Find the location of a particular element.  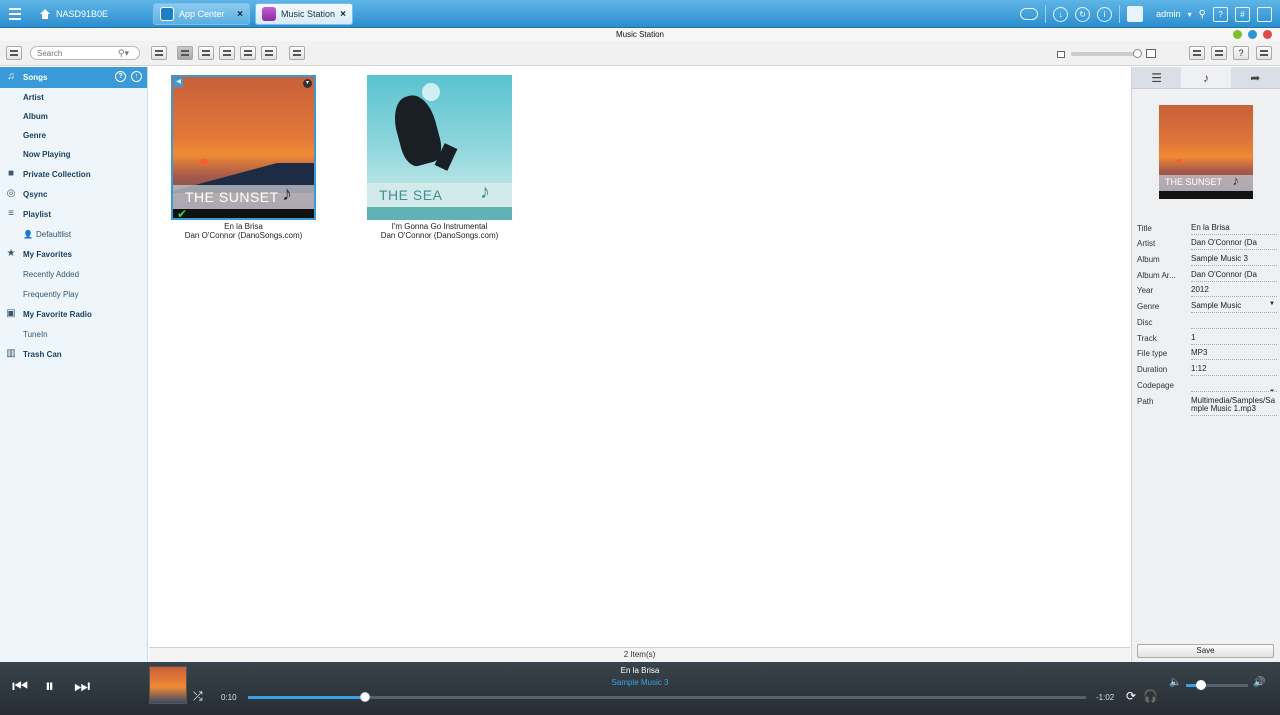

file-type-value: MP3 is located at coordinates (1234, 354).